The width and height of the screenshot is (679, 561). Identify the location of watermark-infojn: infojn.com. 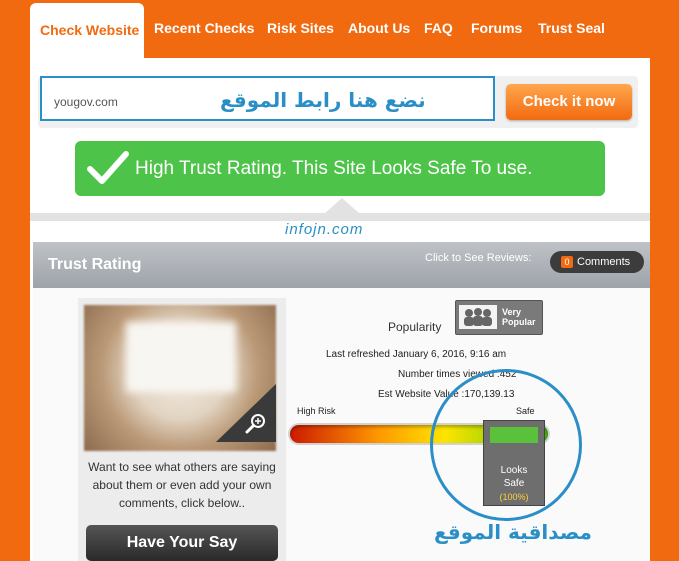
(324, 229).